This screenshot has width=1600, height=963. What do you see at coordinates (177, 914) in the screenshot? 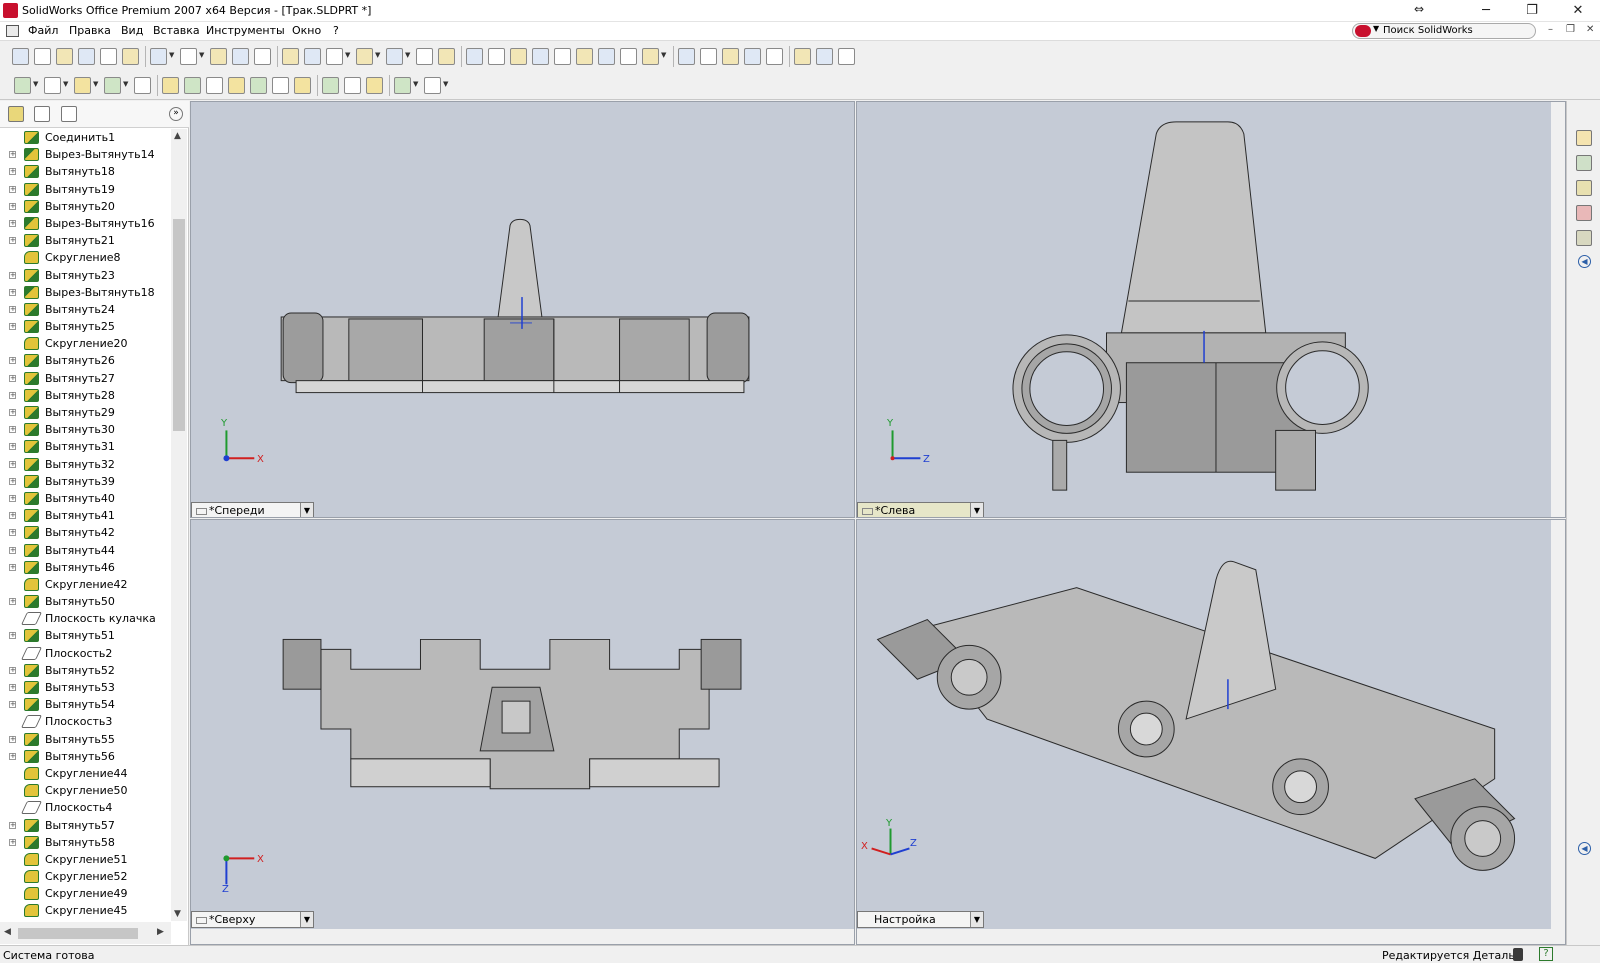
I see `scroll-down-icon: ▼` at bounding box center [177, 914].